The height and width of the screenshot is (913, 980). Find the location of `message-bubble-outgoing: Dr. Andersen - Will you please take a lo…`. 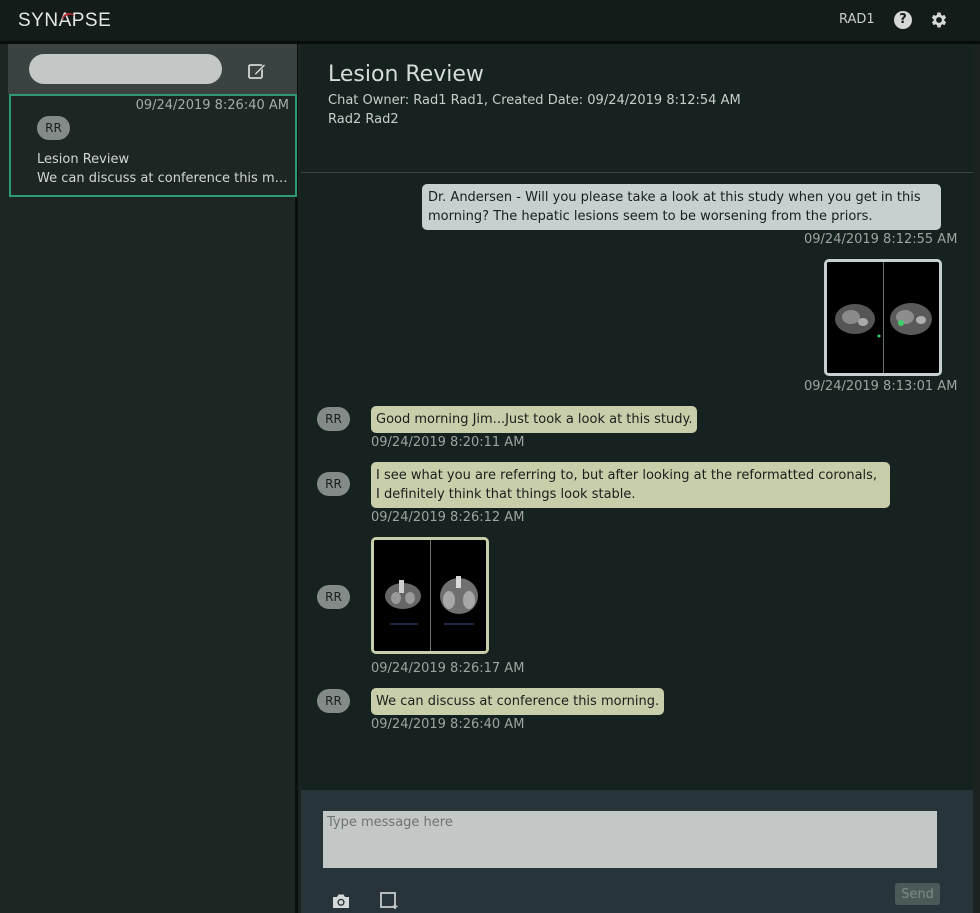

message-bubble-outgoing: Dr. Andersen - Will you please take a lo… is located at coordinates (681, 207).